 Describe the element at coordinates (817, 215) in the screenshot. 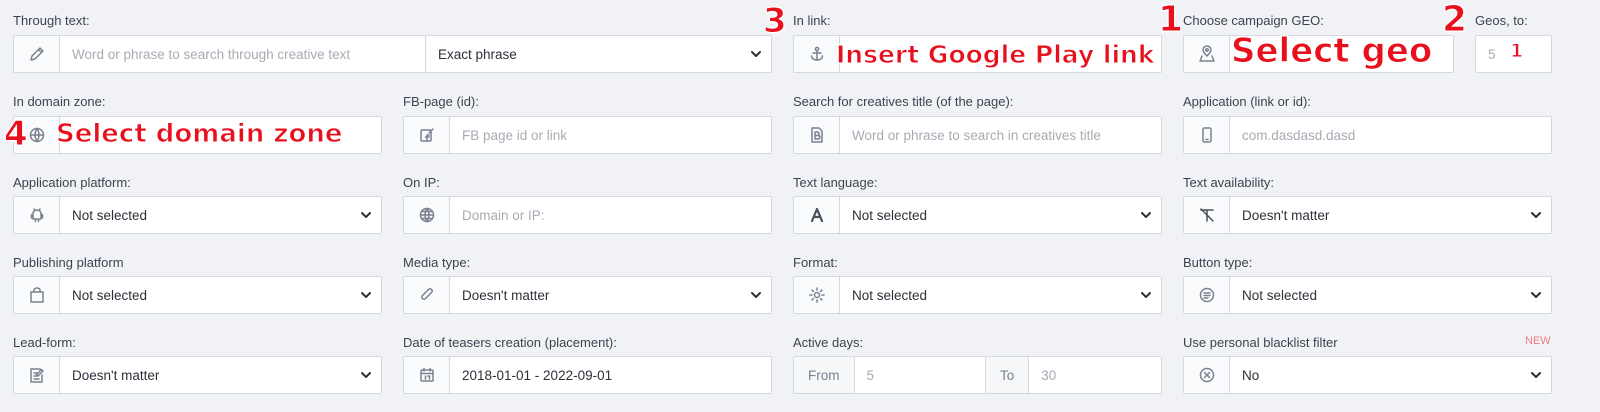

I see `letter-a-icon` at that location.